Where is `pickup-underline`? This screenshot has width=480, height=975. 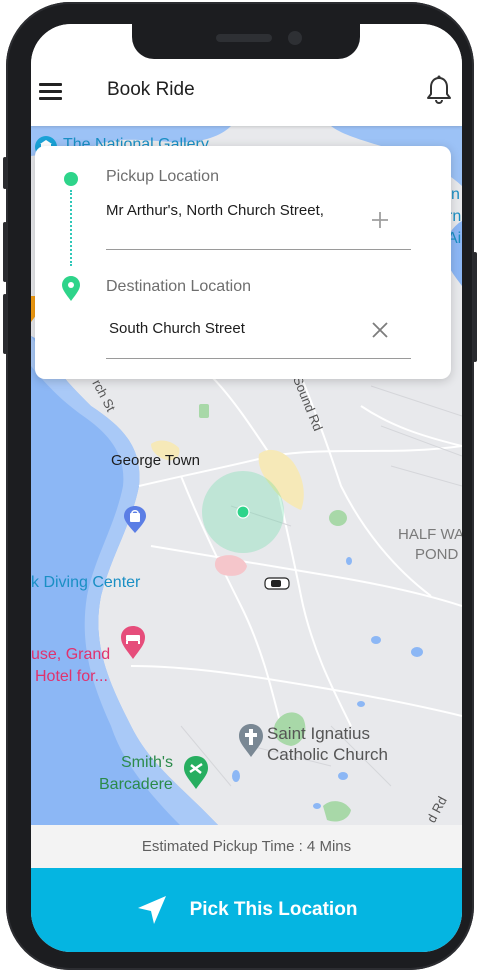
pickup-underline is located at coordinates (258, 249).